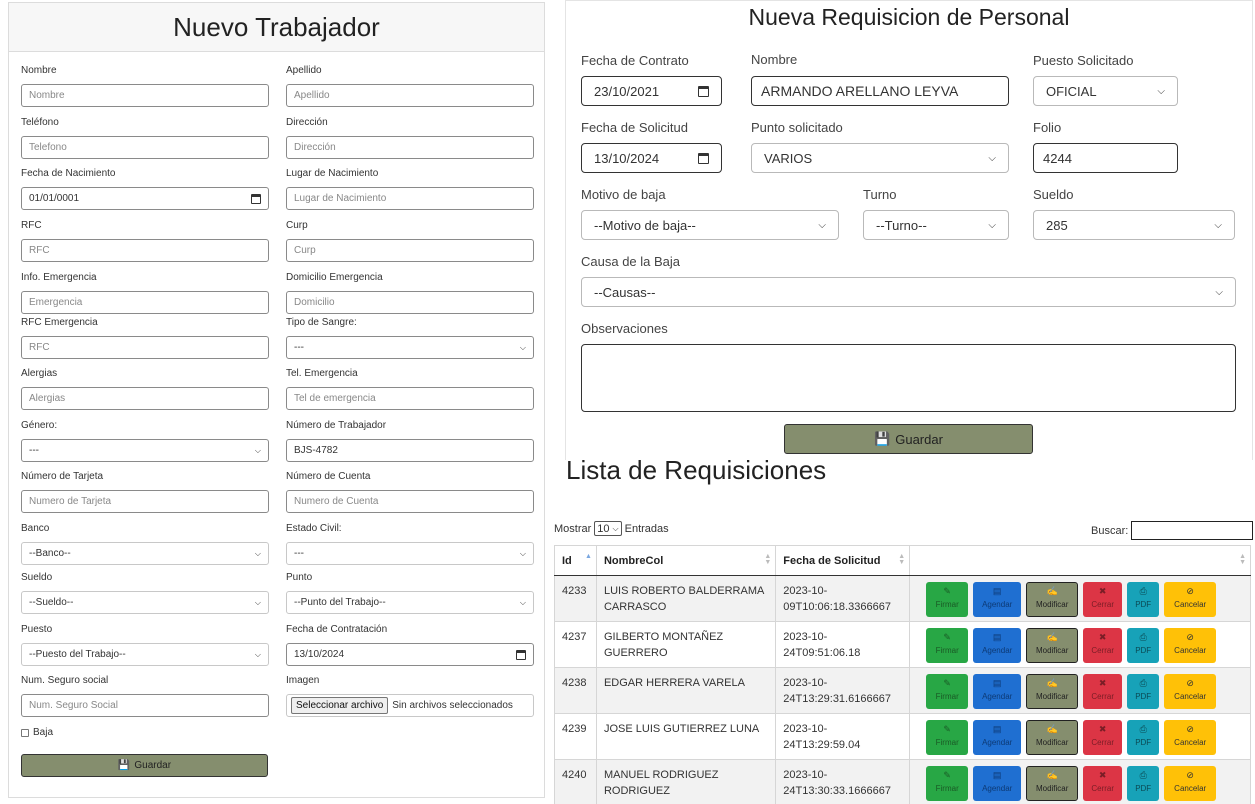 This screenshot has width=1255, height=804. What do you see at coordinates (1192, 530) in the screenshot?
I see `search-input` at bounding box center [1192, 530].